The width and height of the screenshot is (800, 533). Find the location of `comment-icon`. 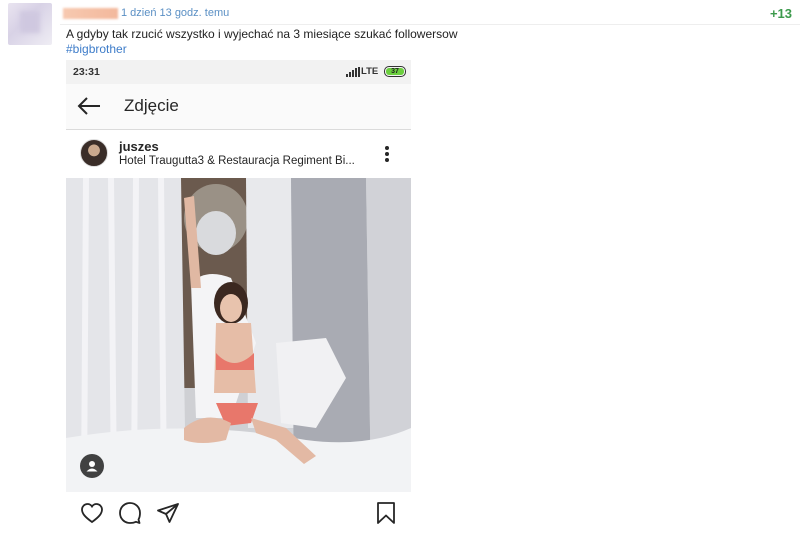

comment-icon is located at coordinates (130, 513).